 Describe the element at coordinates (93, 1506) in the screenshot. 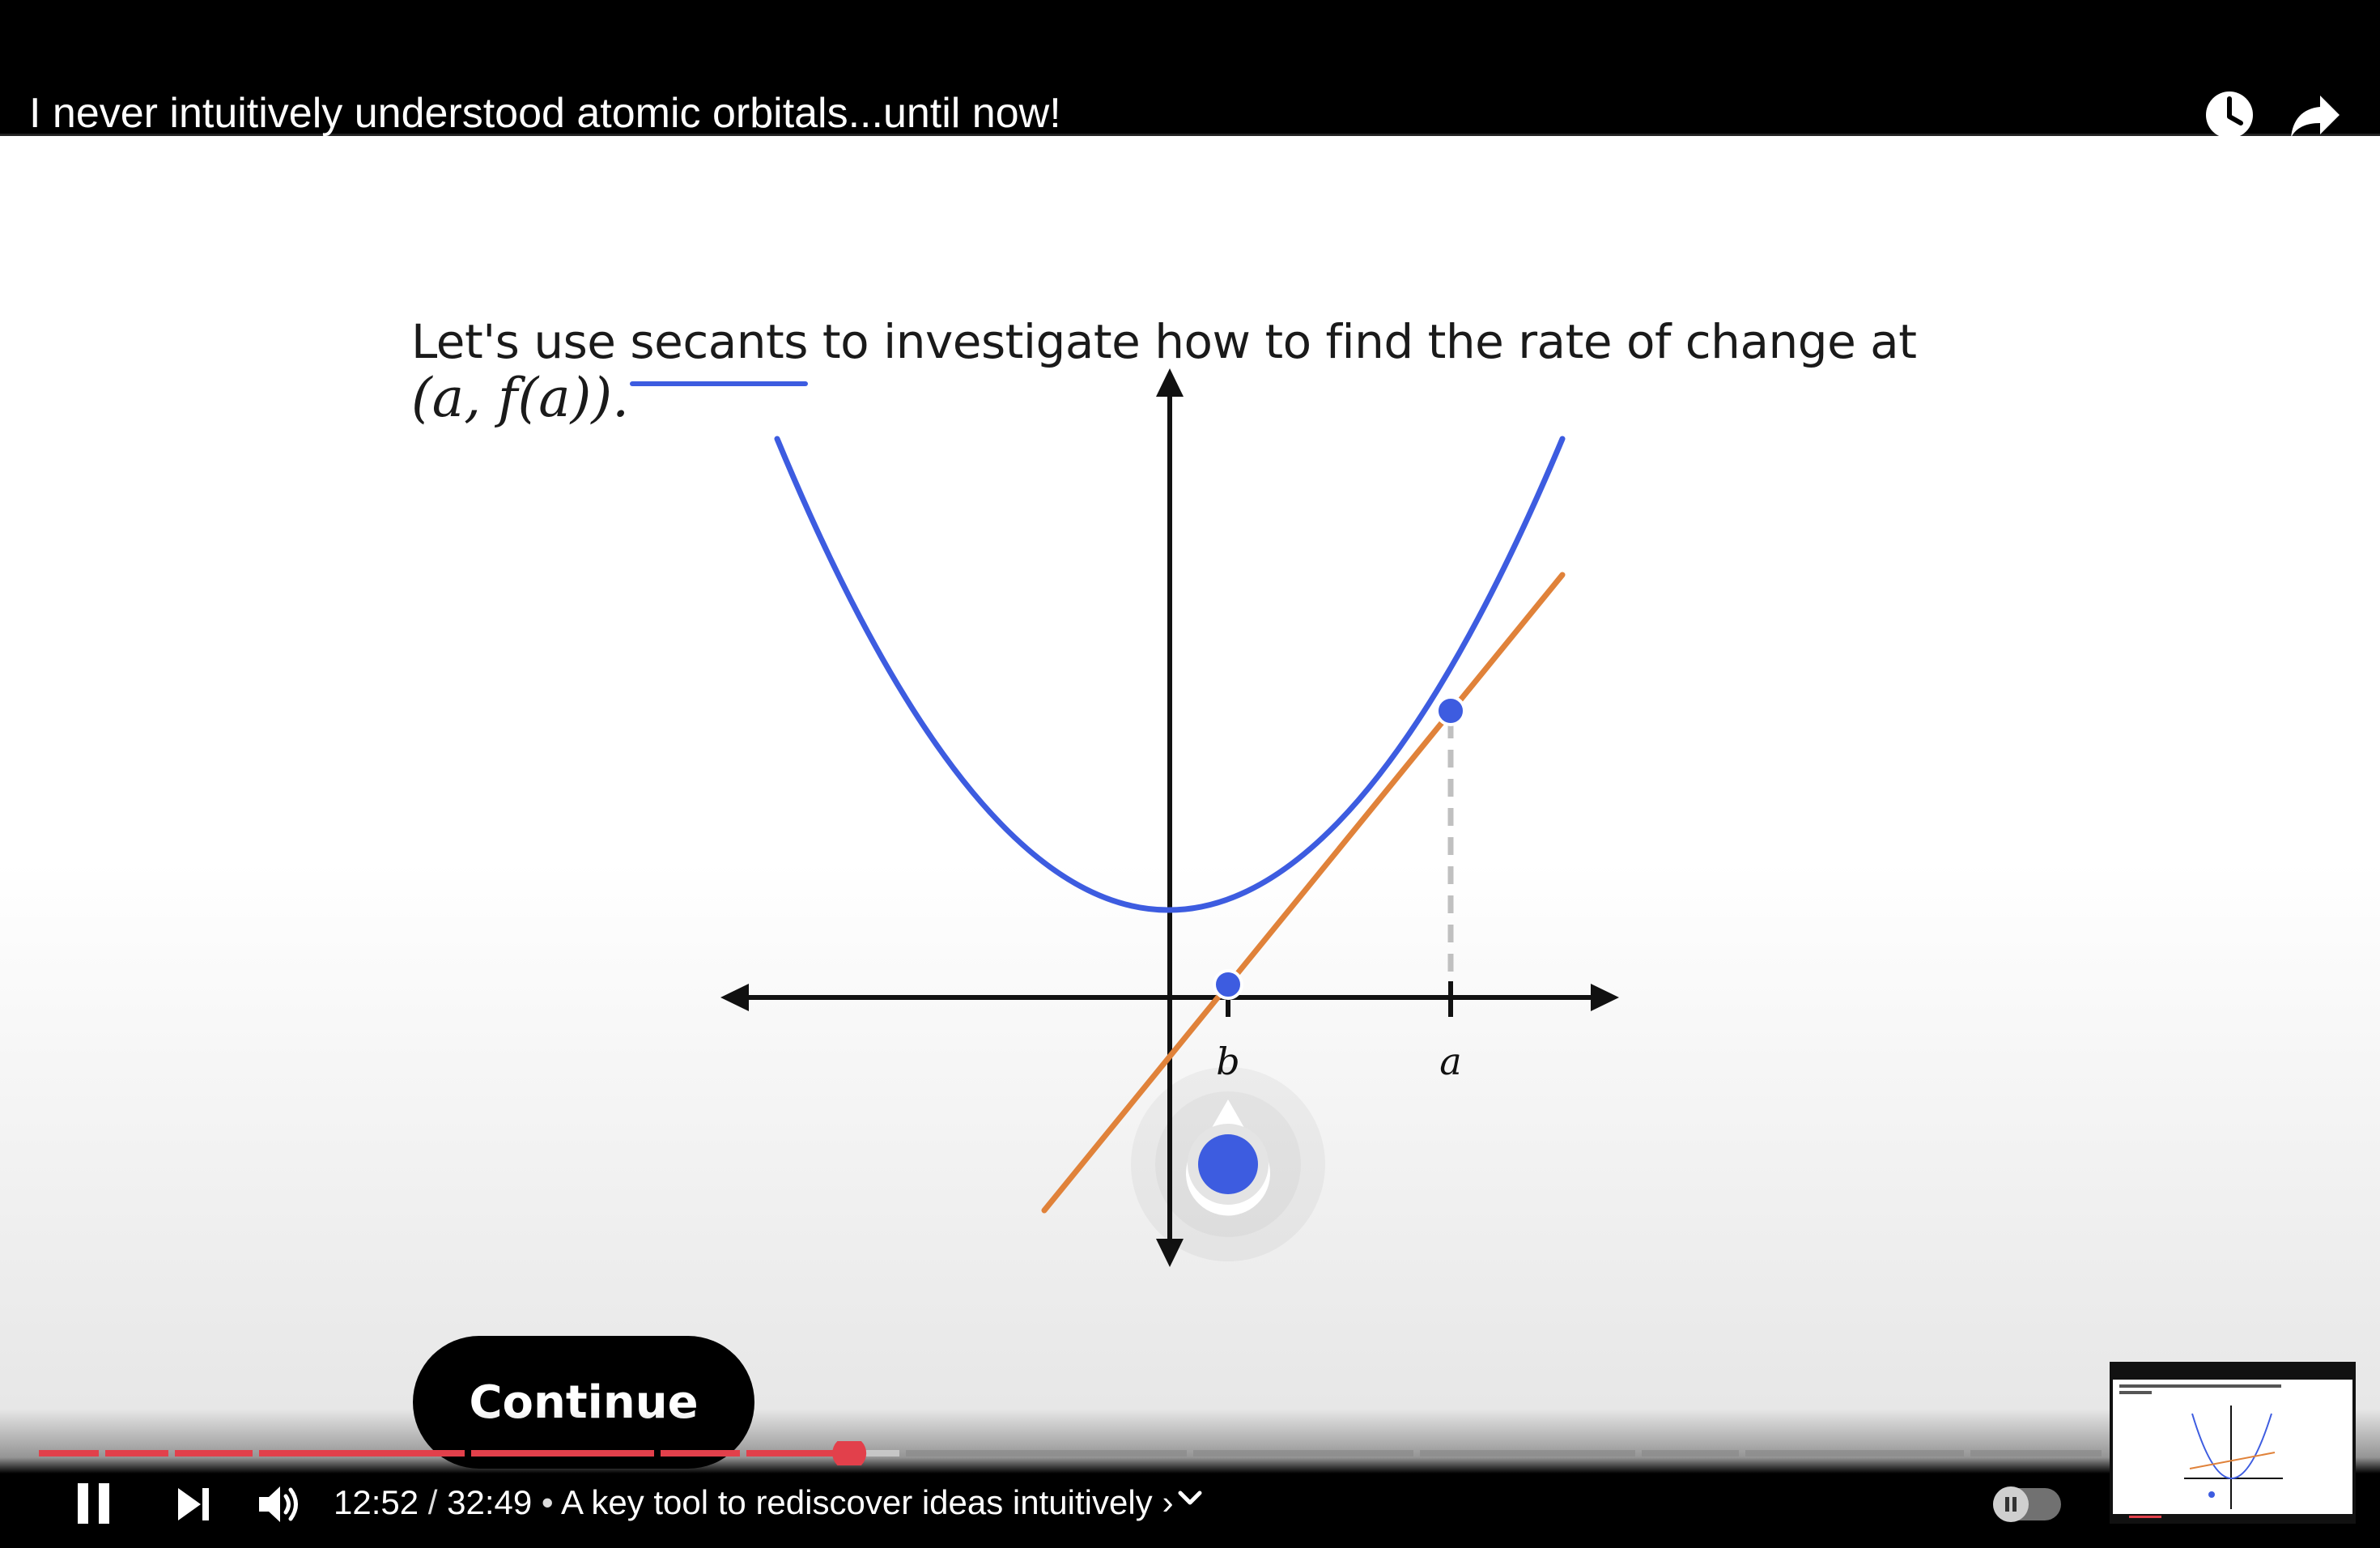

I see `pause-icon` at that location.